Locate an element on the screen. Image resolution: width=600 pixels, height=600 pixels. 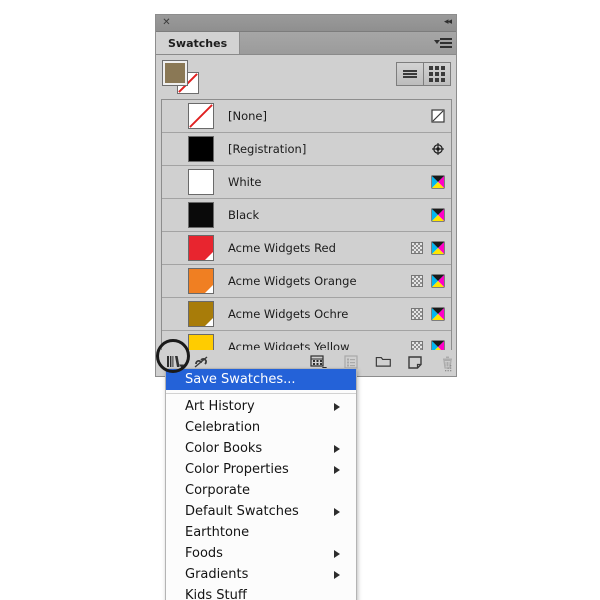
registration-icon is located at coordinates (438, 149).